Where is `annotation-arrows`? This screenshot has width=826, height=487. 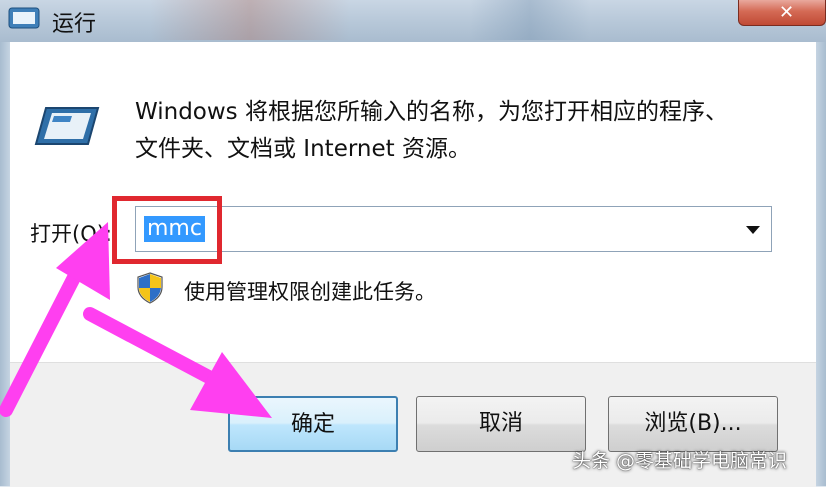 annotation-arrows is located at coordinates (136, 320).